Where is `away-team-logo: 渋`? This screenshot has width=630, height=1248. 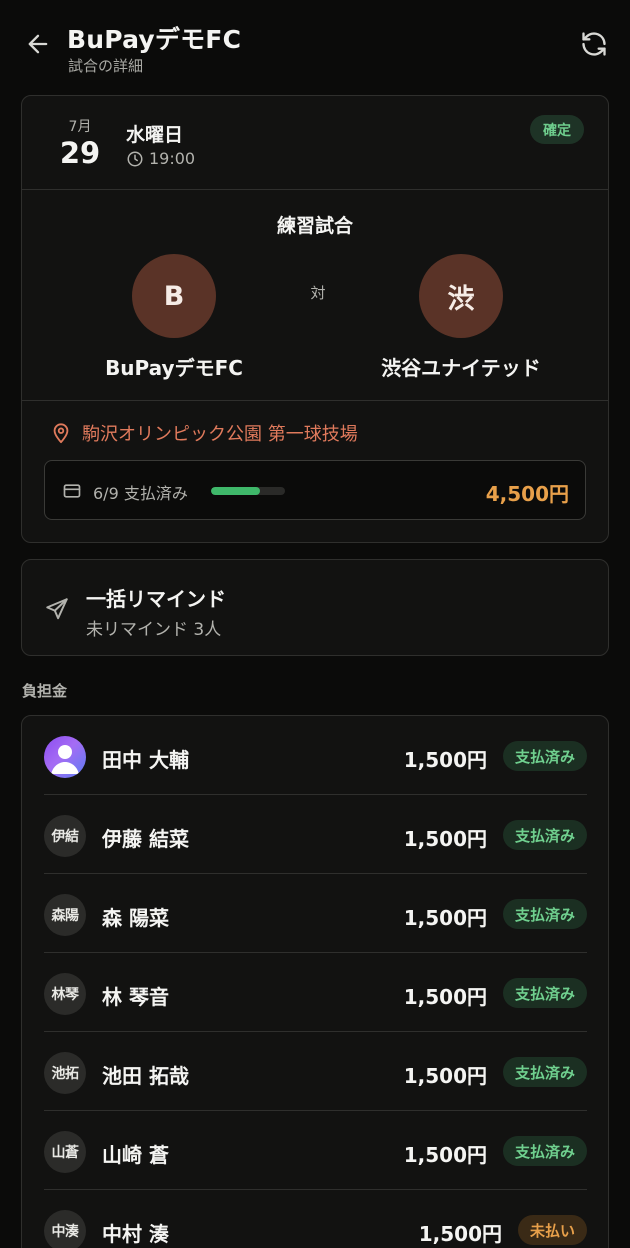
away-team-logo: 渋 is located at coordinates (461, 296).